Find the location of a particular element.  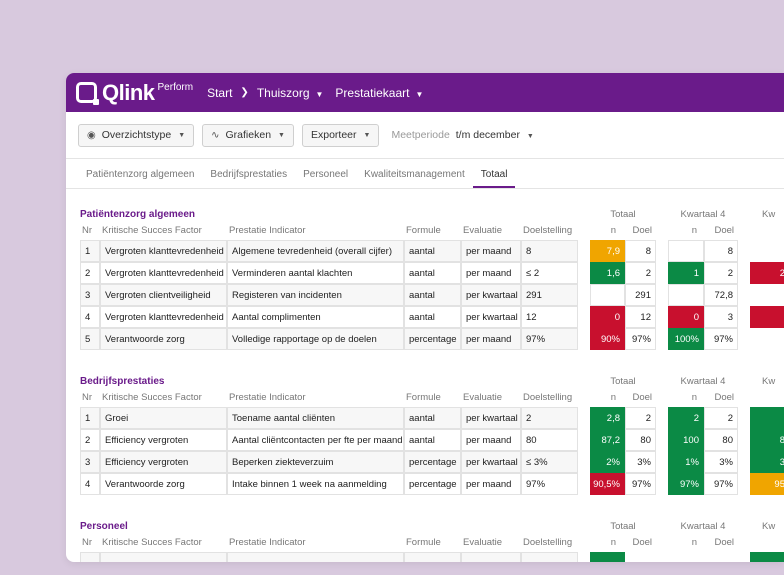

section-title: Bedrijfsprestaties is located at coordinates (122, 381).